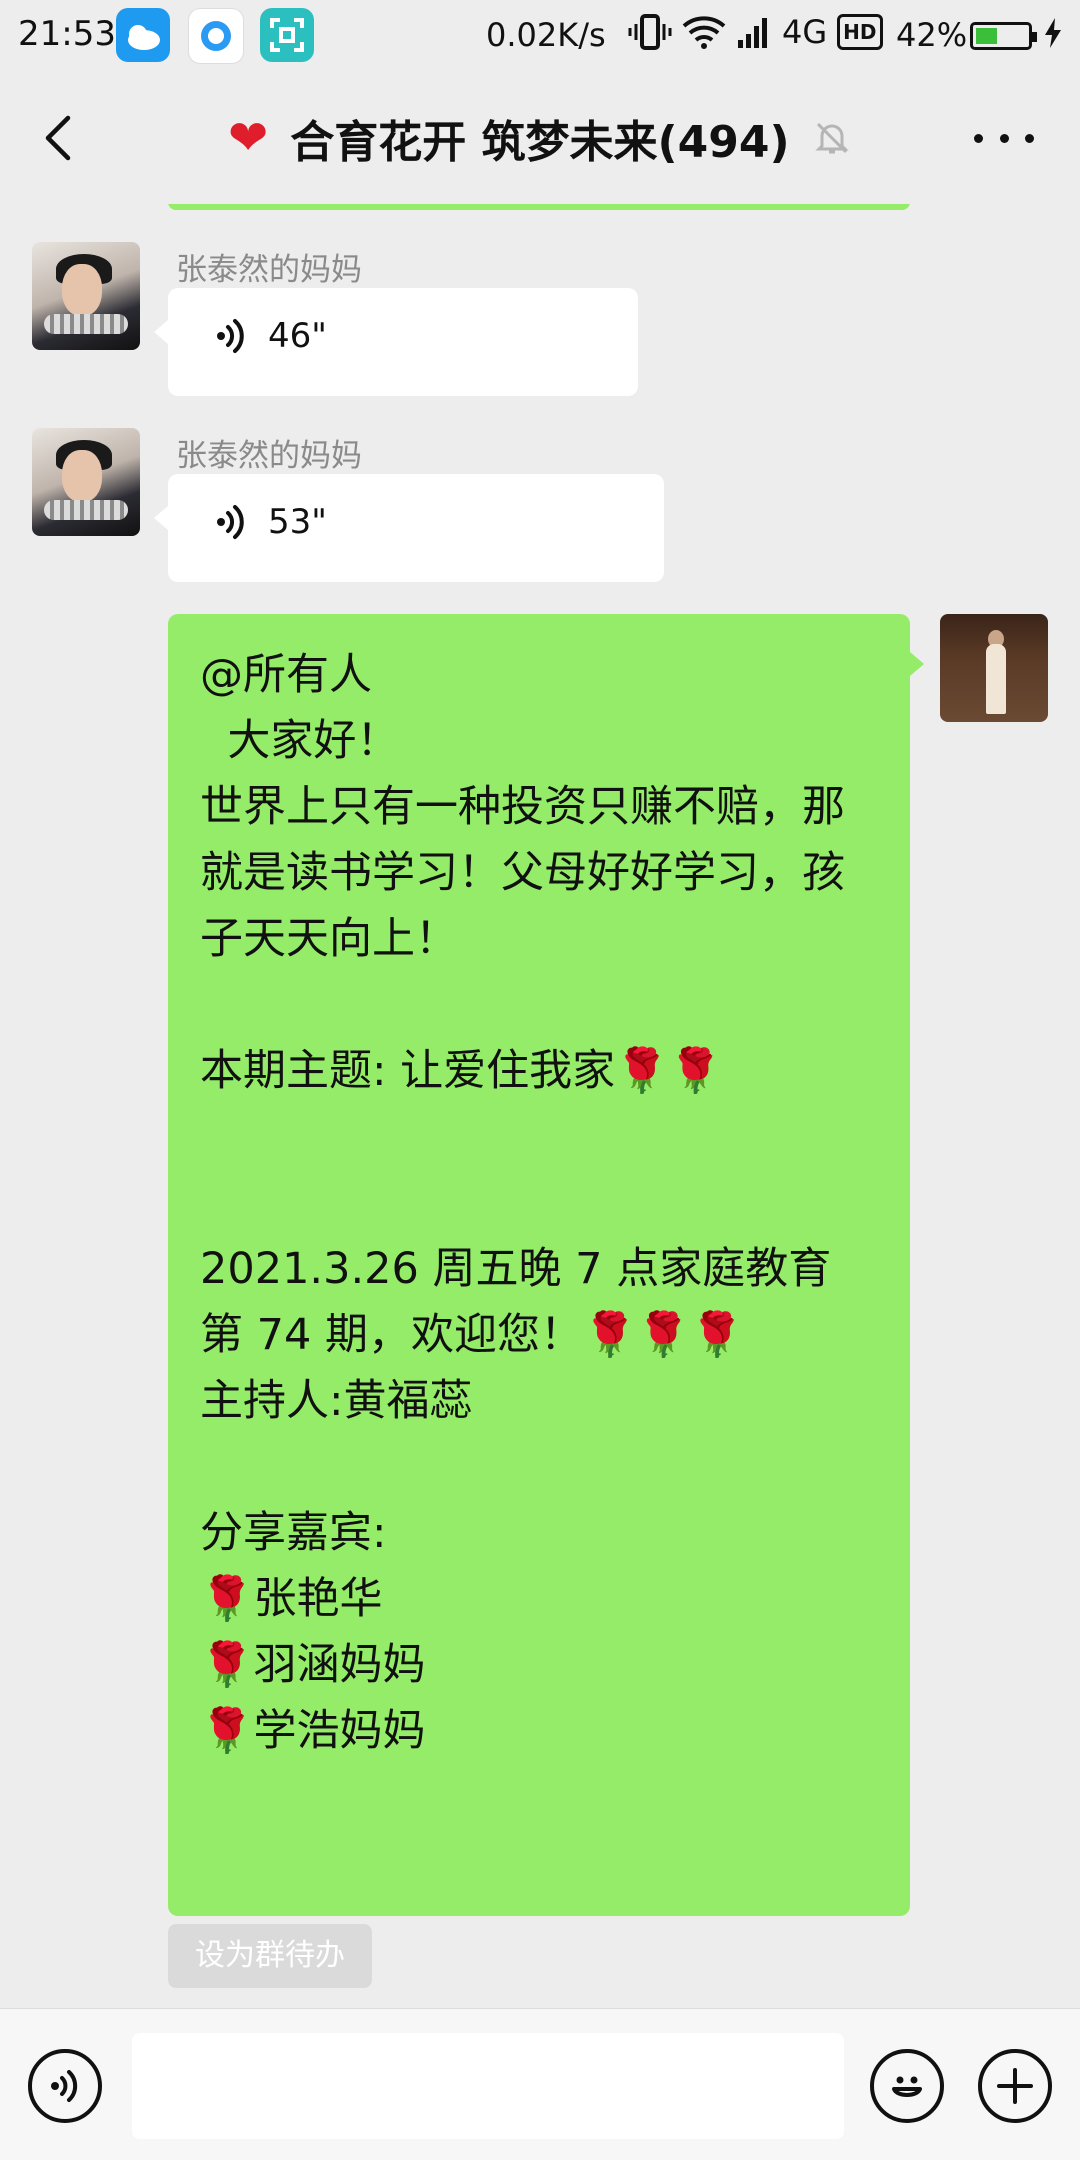 This screenshot has width=1080, height=2160. I want to click on qq-app-icon, so click(216, 36).